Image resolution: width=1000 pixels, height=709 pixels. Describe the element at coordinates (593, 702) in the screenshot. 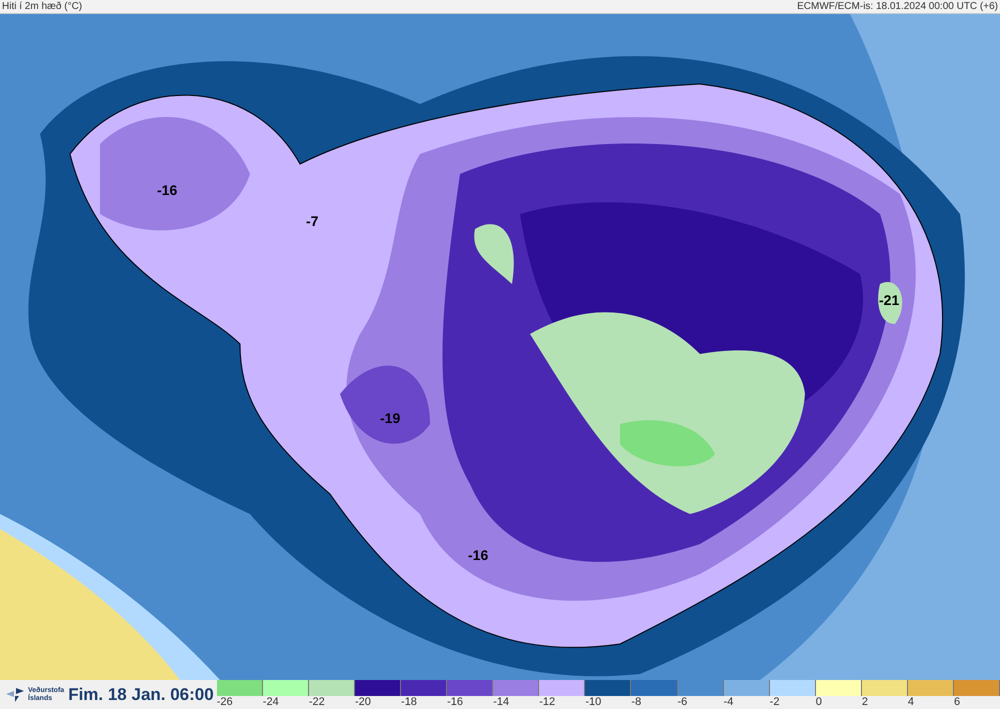

I see `legend-label: -10` at that location.